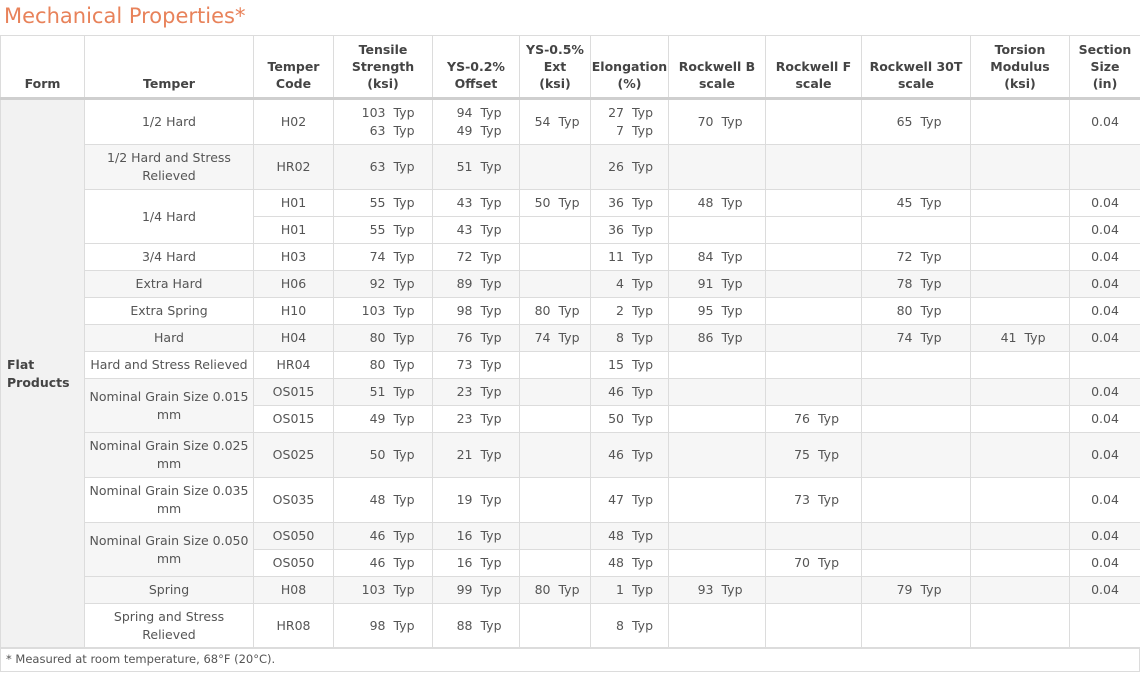 This screenshot has height=673, width=1140. What do you see at coordinates (476, 338) in the screenshot?
I see `ys-02-offset-cell: 76 Typ` at bounding box center [476, 338].